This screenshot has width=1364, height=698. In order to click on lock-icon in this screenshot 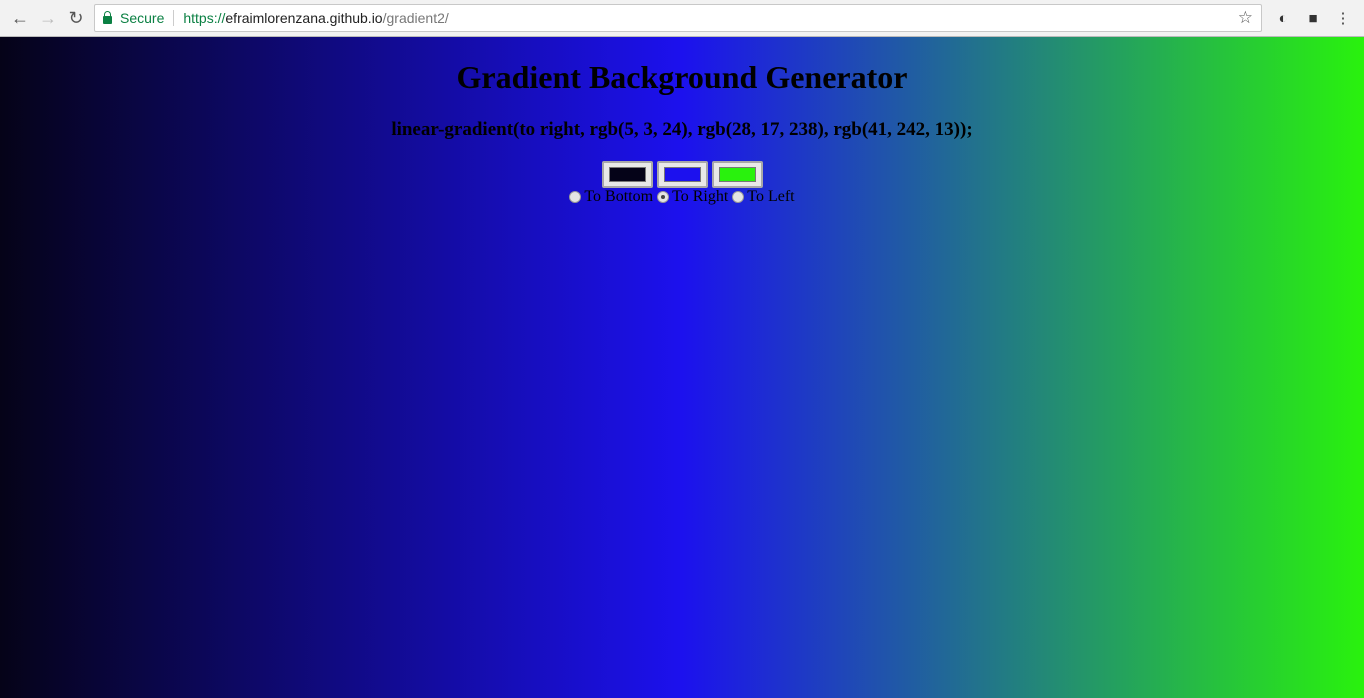, I will do `click(107, 17)`.